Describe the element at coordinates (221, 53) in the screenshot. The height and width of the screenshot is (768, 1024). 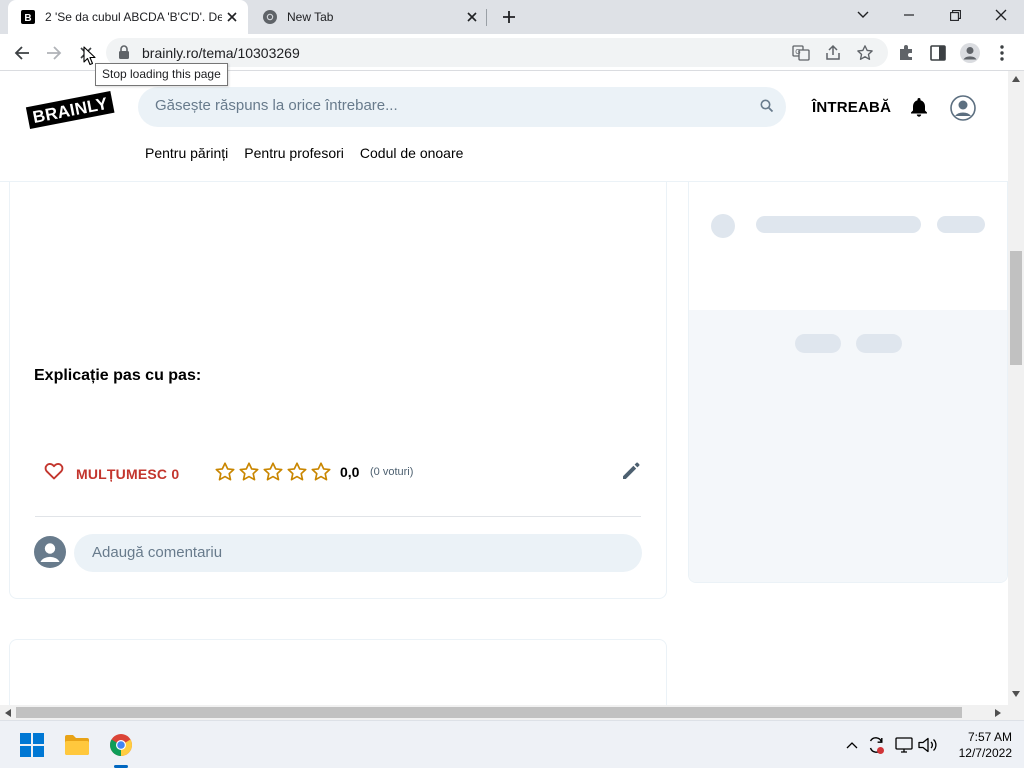
I see `url-text: brainly.ro/tema/10303269` at that location.